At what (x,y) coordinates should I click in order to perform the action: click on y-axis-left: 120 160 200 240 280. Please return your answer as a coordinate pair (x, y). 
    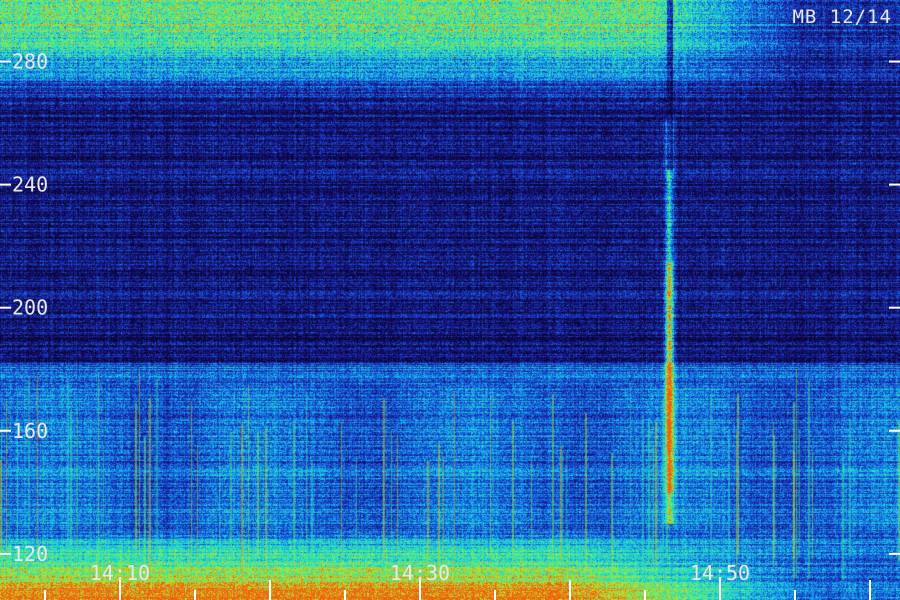
    Looking at the image, I should click on (24, 308).